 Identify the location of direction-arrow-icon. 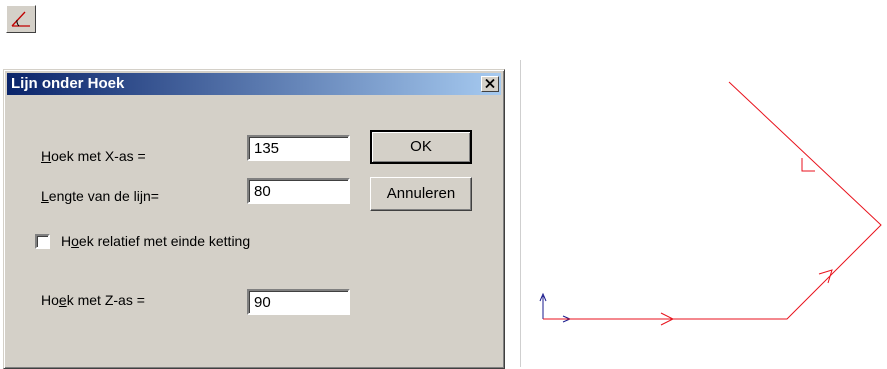
(808, 165).